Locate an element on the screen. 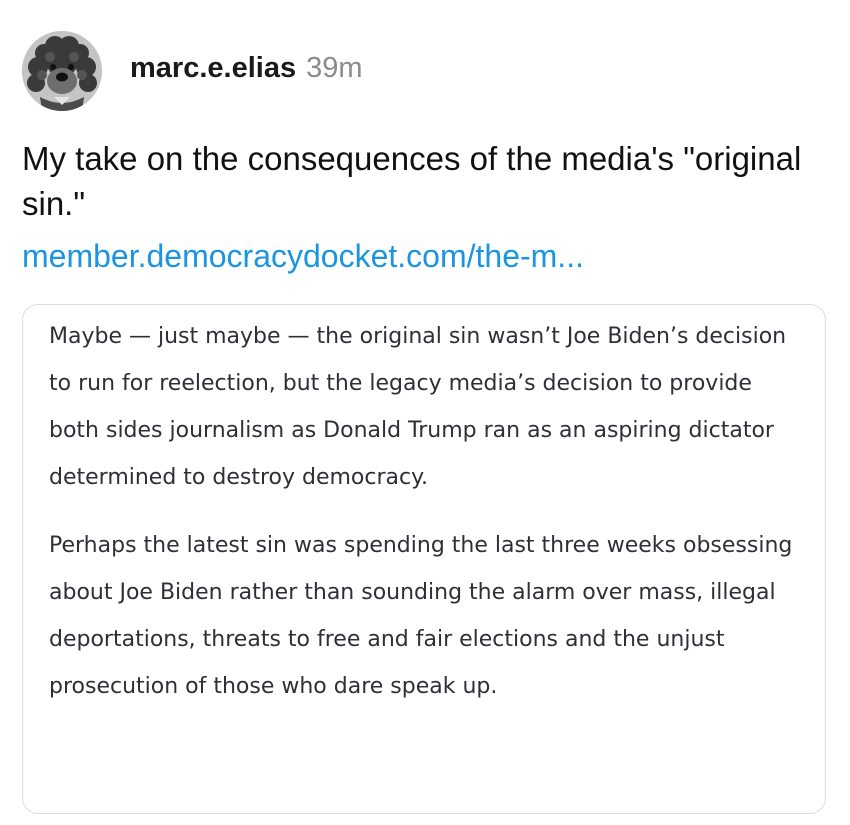 This screenshot has width=850, height=825. author-block: marc.e.elias 39m is located at coordinates (246, 68).